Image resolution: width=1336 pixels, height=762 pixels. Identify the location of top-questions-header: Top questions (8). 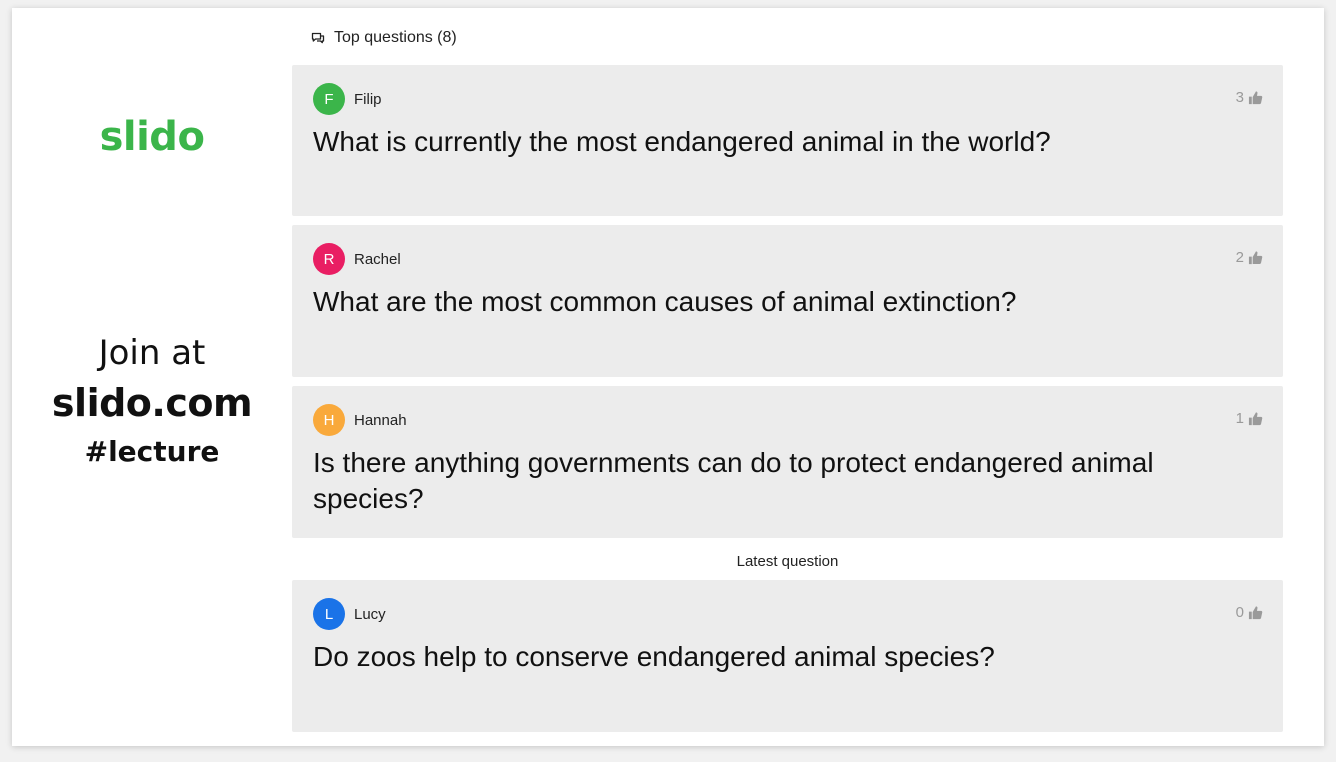
(383, 38).